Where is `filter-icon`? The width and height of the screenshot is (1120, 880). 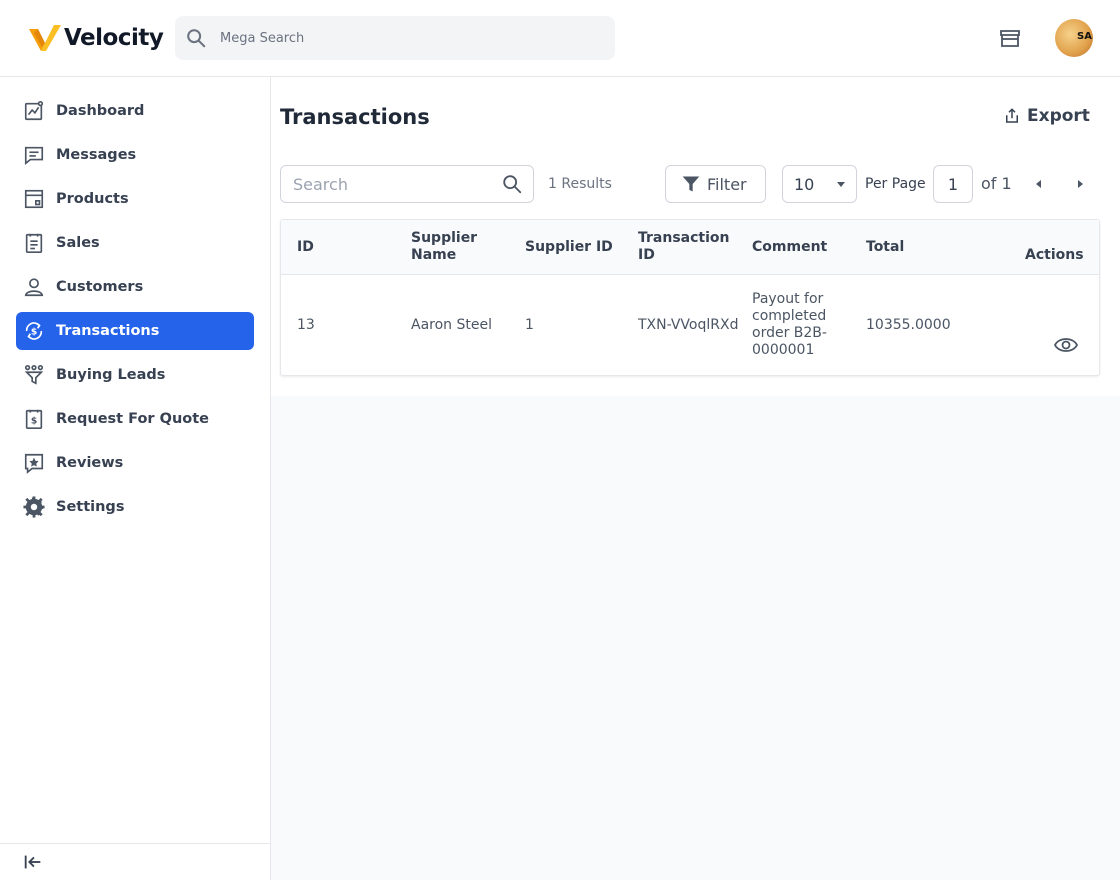 filter-icon is located at coordinates (691, 184).